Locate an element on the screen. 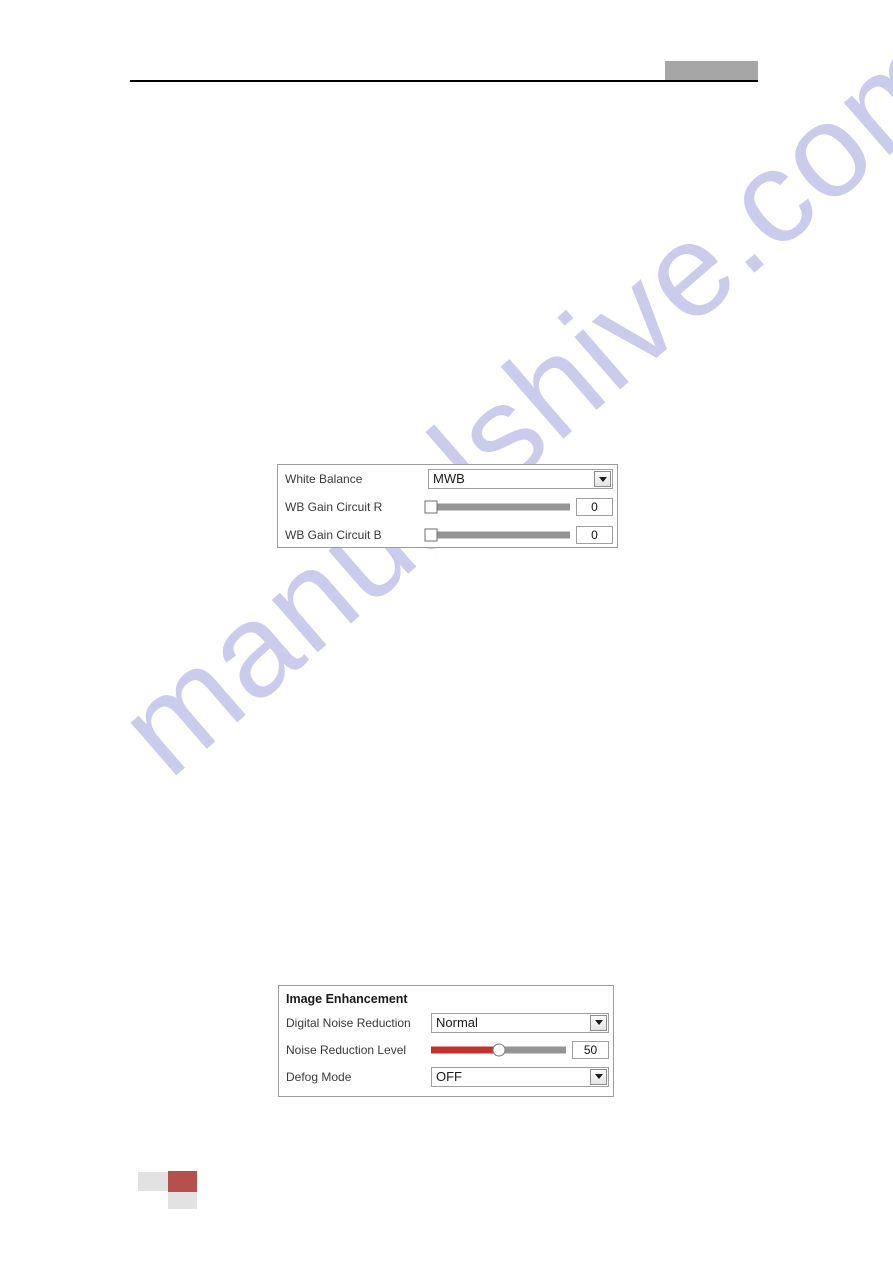 This screenshot has width=893, height=1263. control-white-balance: MWB is located at coordinates (522, 479).